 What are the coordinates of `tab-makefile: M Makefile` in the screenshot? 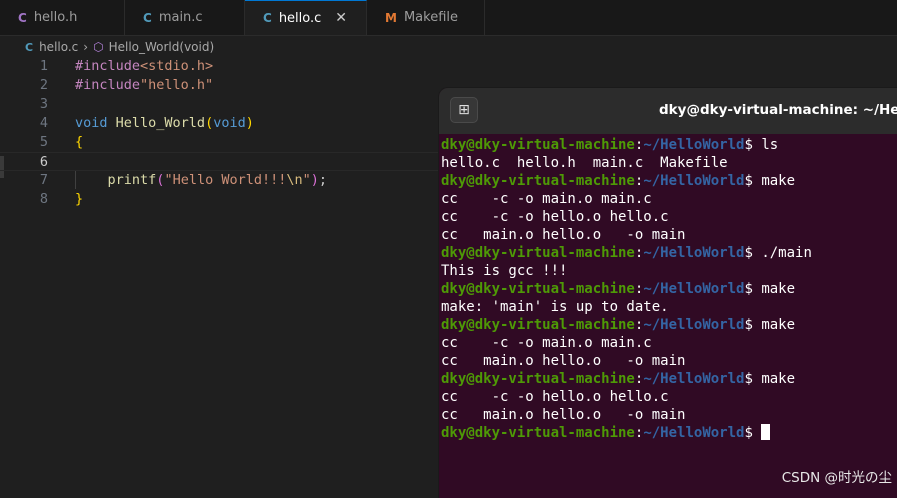 It's located at (426, 17).